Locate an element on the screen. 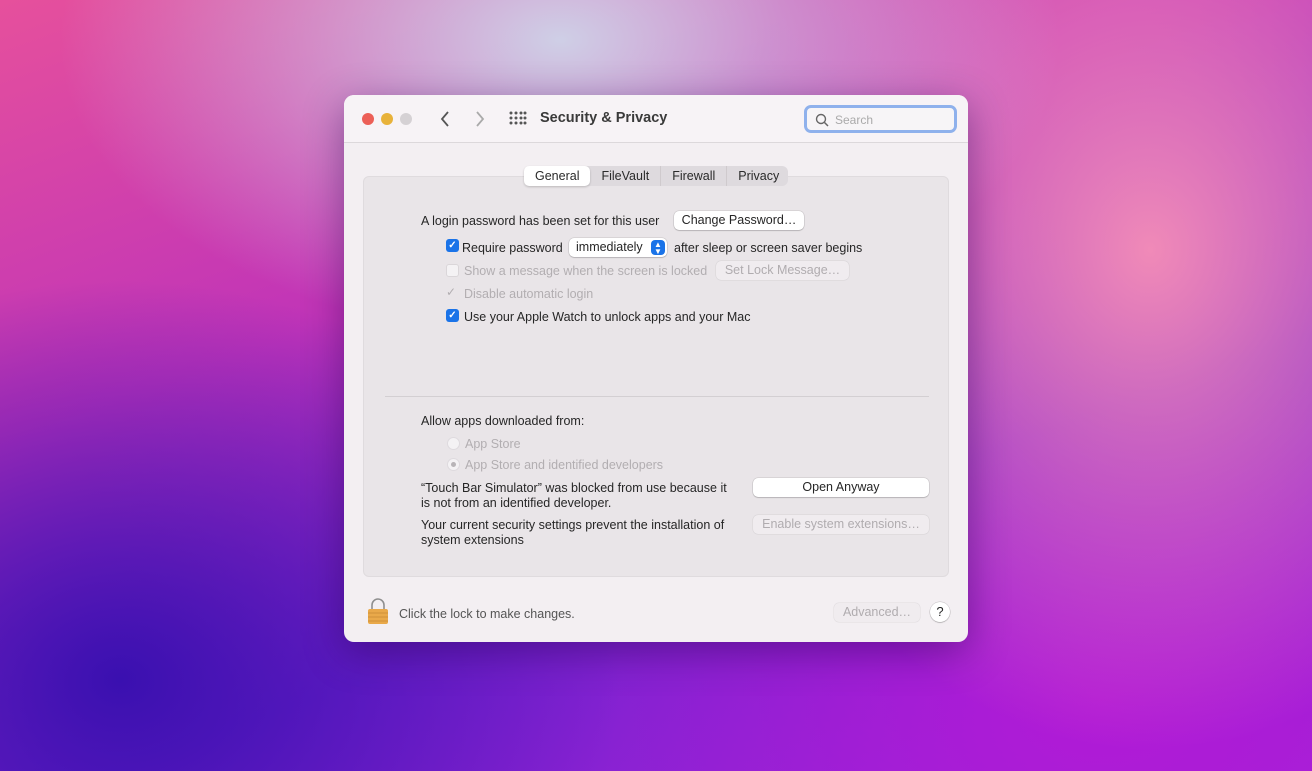 Image resolution: width=1312 pixels, height=771 pixels. radio-app-store is located at coordinates (453, 443).